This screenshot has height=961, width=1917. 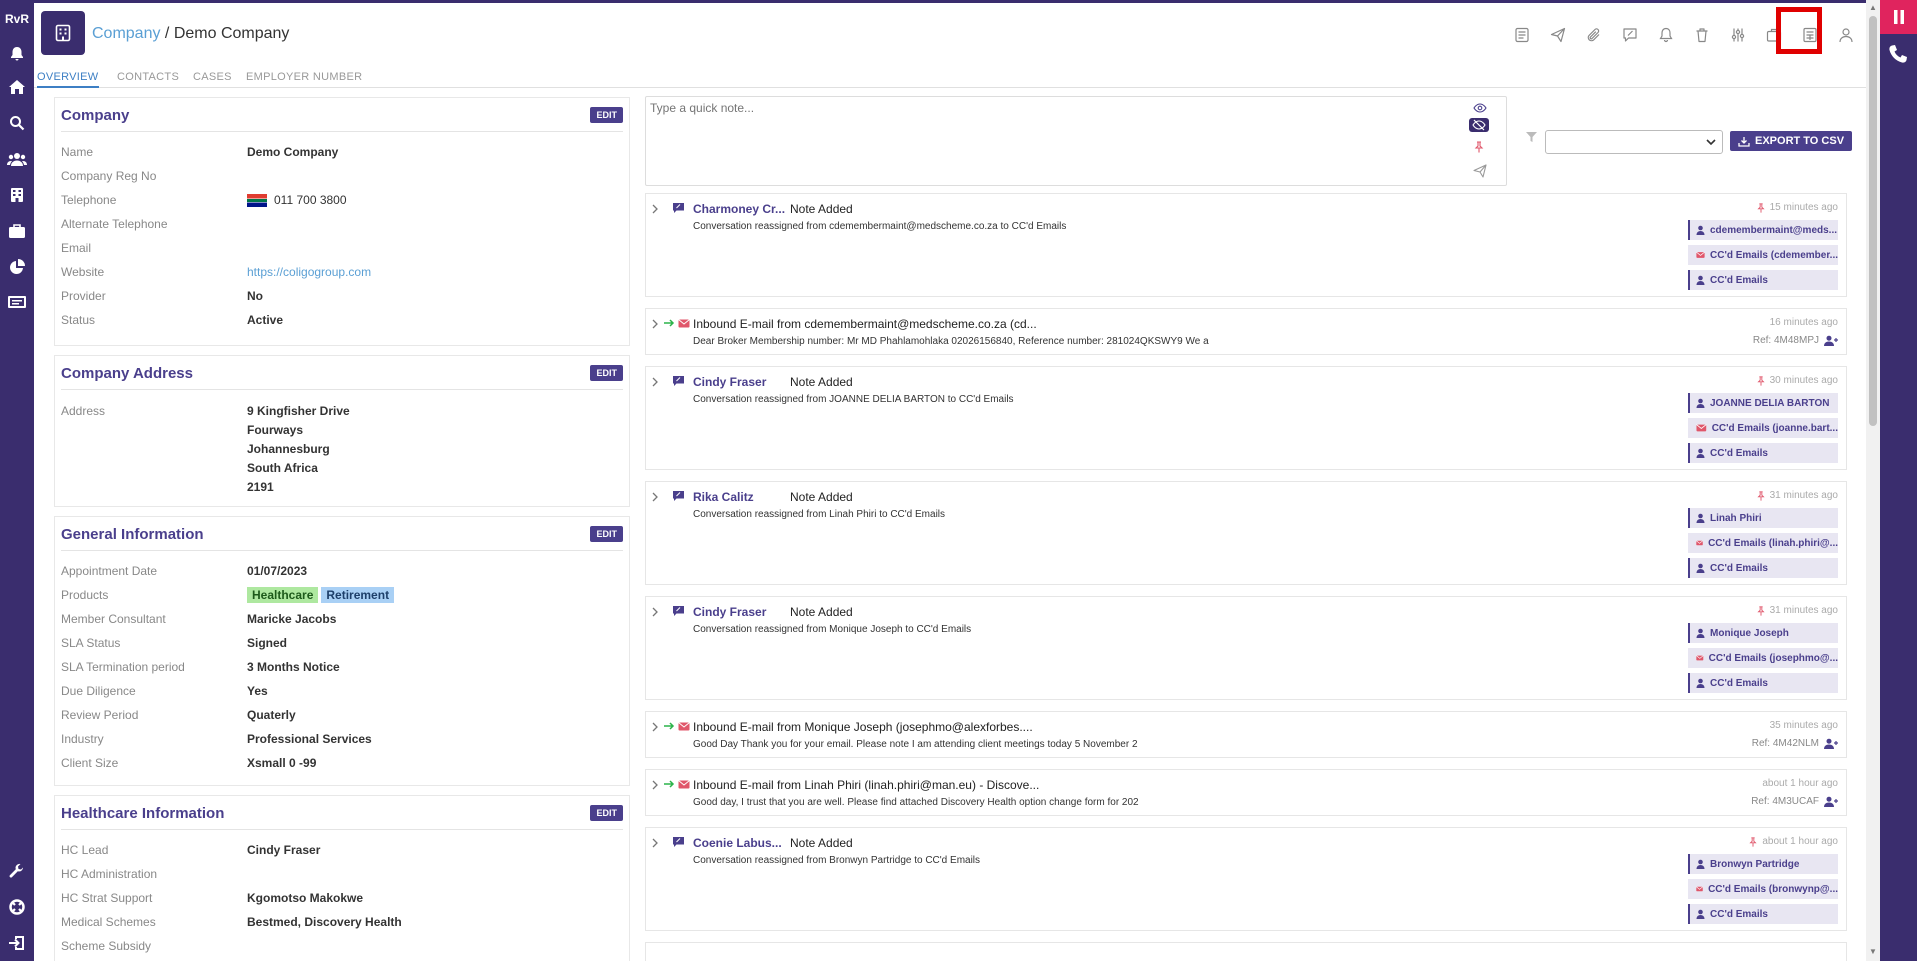 What do you see at coordinates (17, 871) in the screenshot?
I see `wrench-icon` at bounding box center [17, 871].